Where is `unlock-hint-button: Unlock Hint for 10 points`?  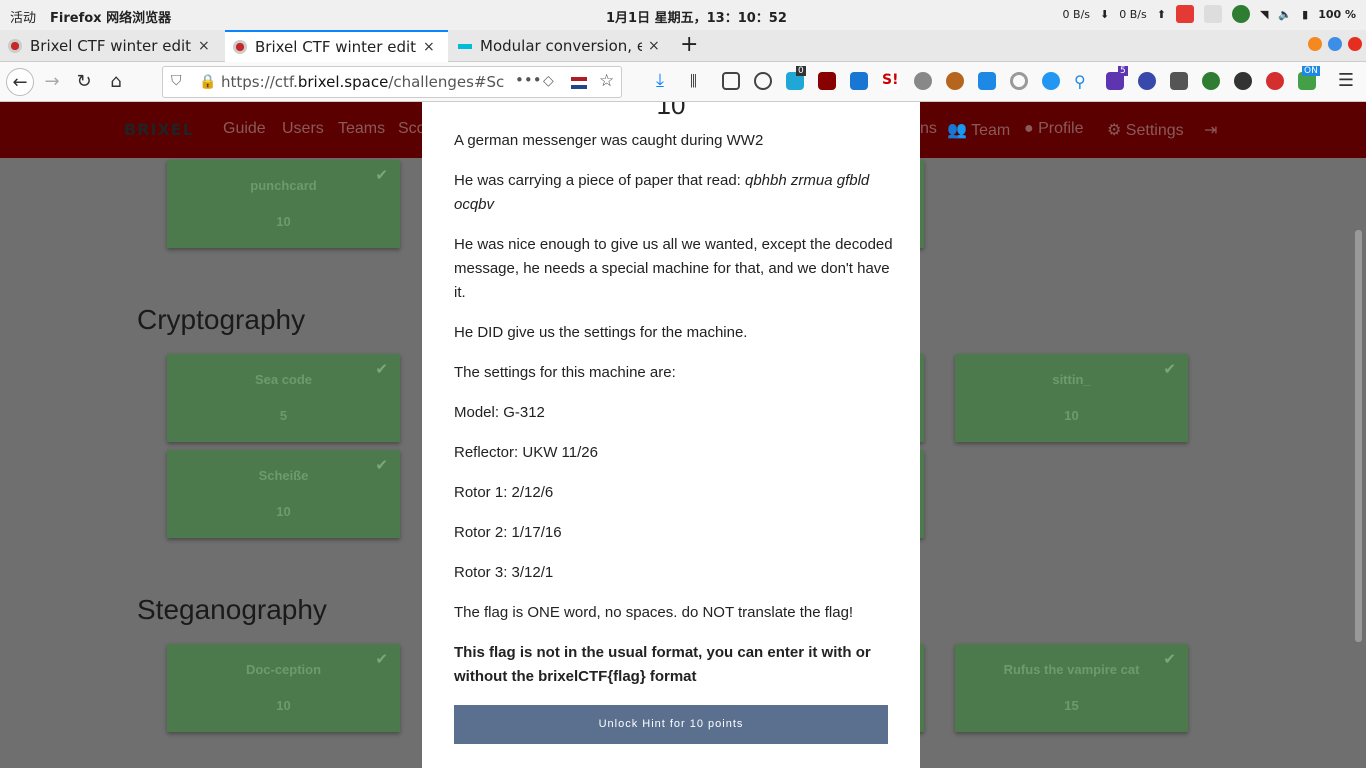
unlock-hint-button: Unlock Hint for 10 points is located at coordinates (671, 724).